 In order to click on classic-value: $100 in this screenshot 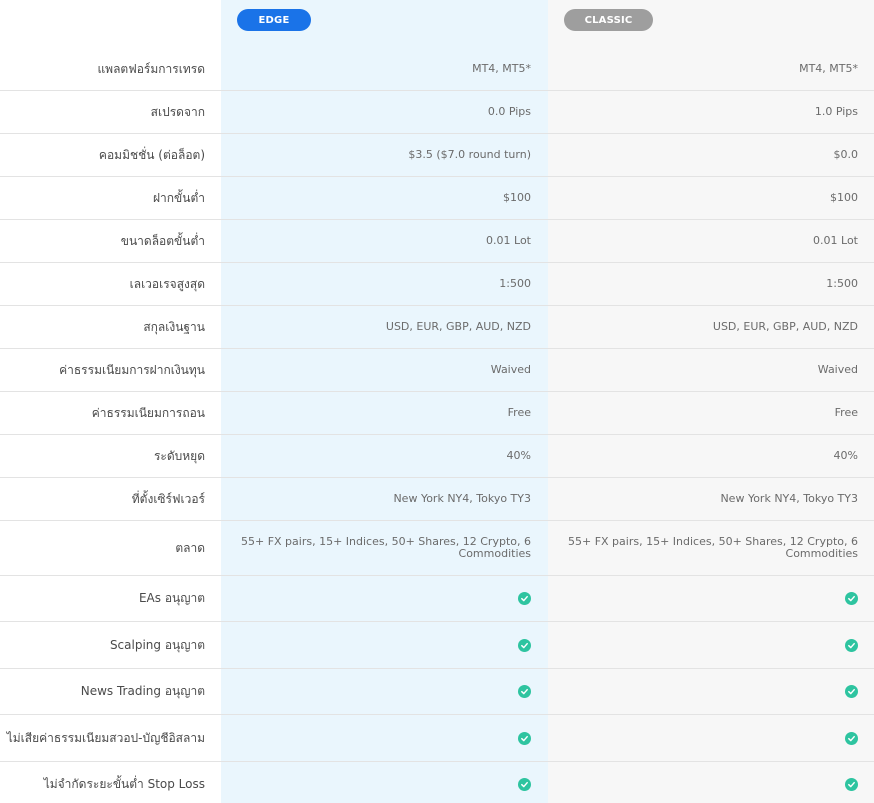, I will do `click(844, 197)`.